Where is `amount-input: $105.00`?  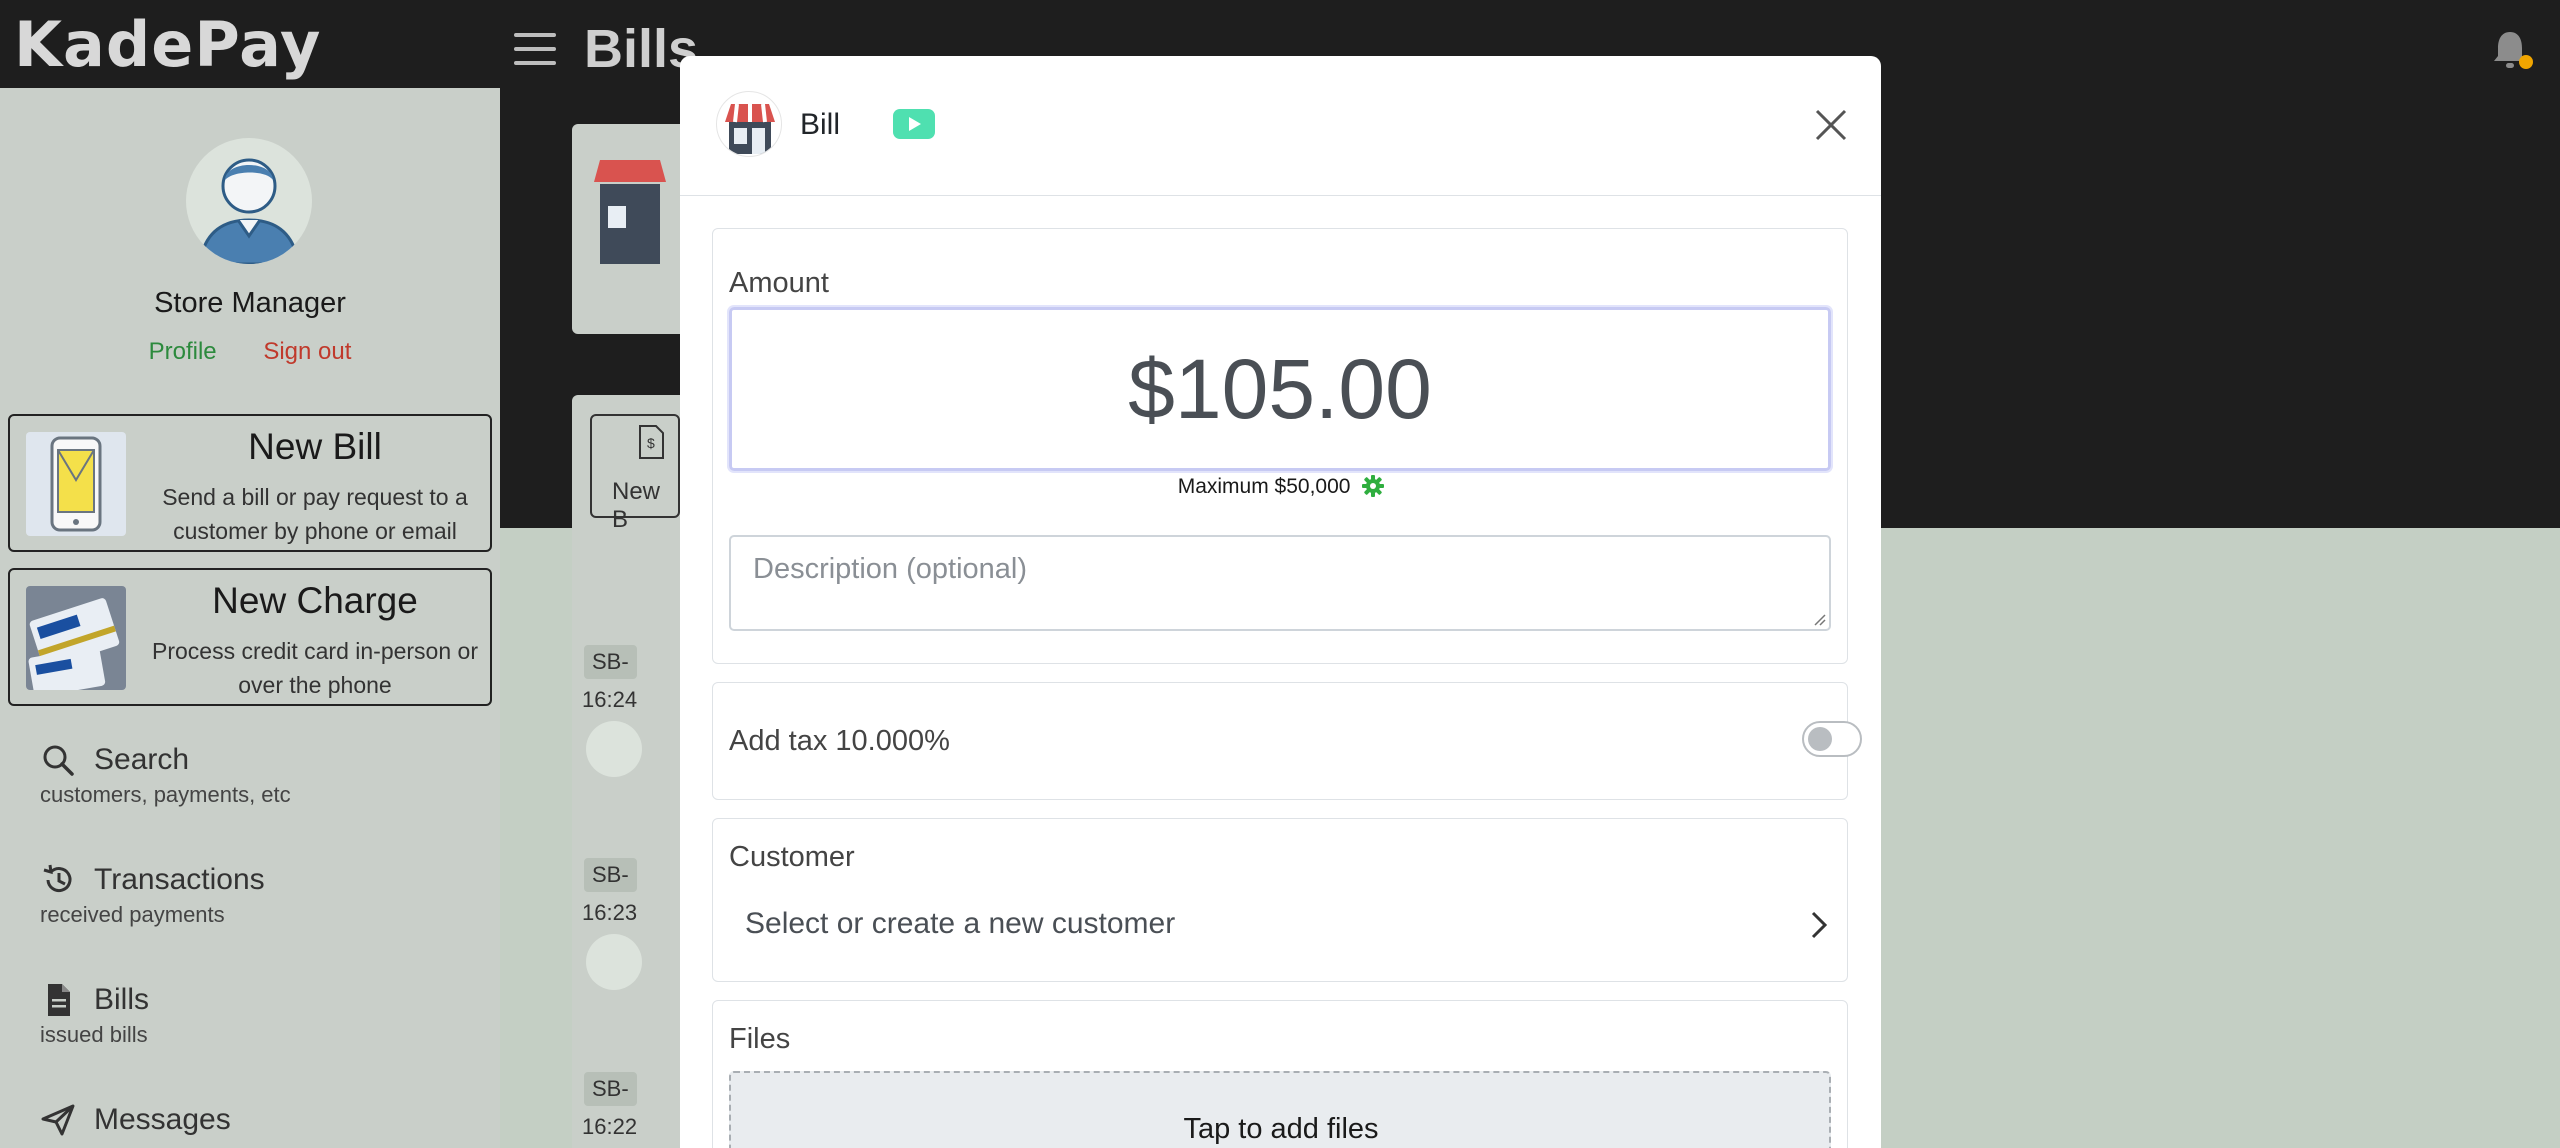 amount-input: $105.00 is located at coordinates (1280, 389).